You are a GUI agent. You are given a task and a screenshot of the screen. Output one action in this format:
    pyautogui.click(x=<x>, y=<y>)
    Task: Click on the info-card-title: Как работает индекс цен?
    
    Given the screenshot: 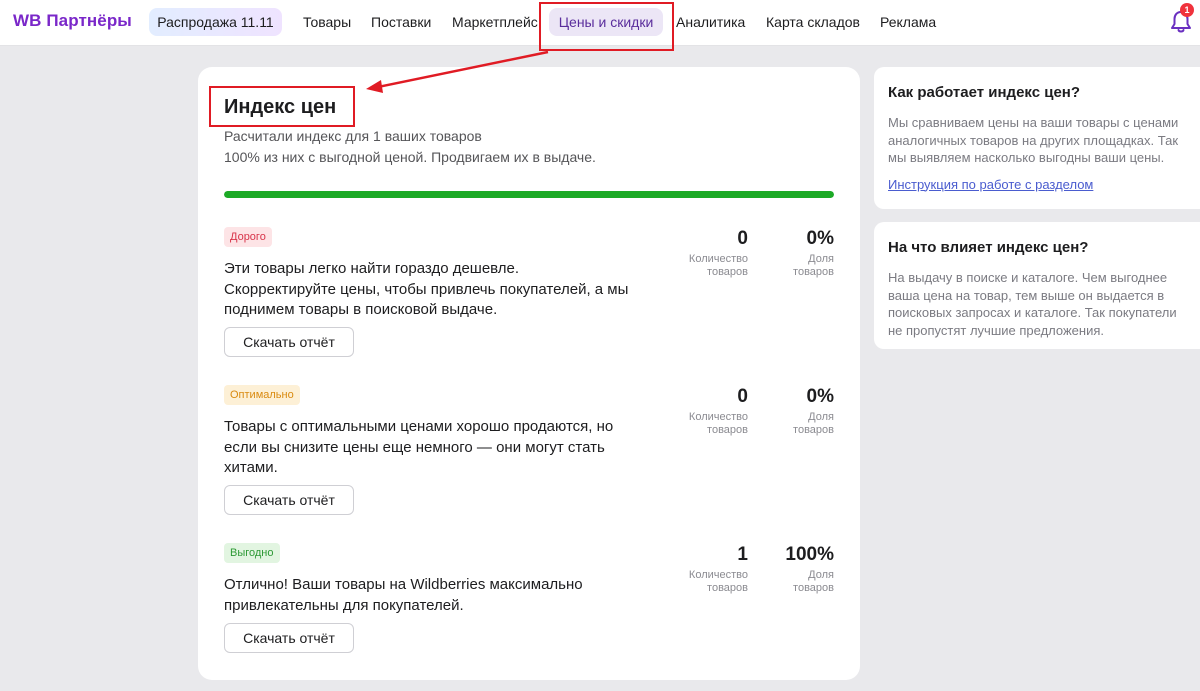 What is the action you would take?
    pyautogui.click(x=984, y=92)
    